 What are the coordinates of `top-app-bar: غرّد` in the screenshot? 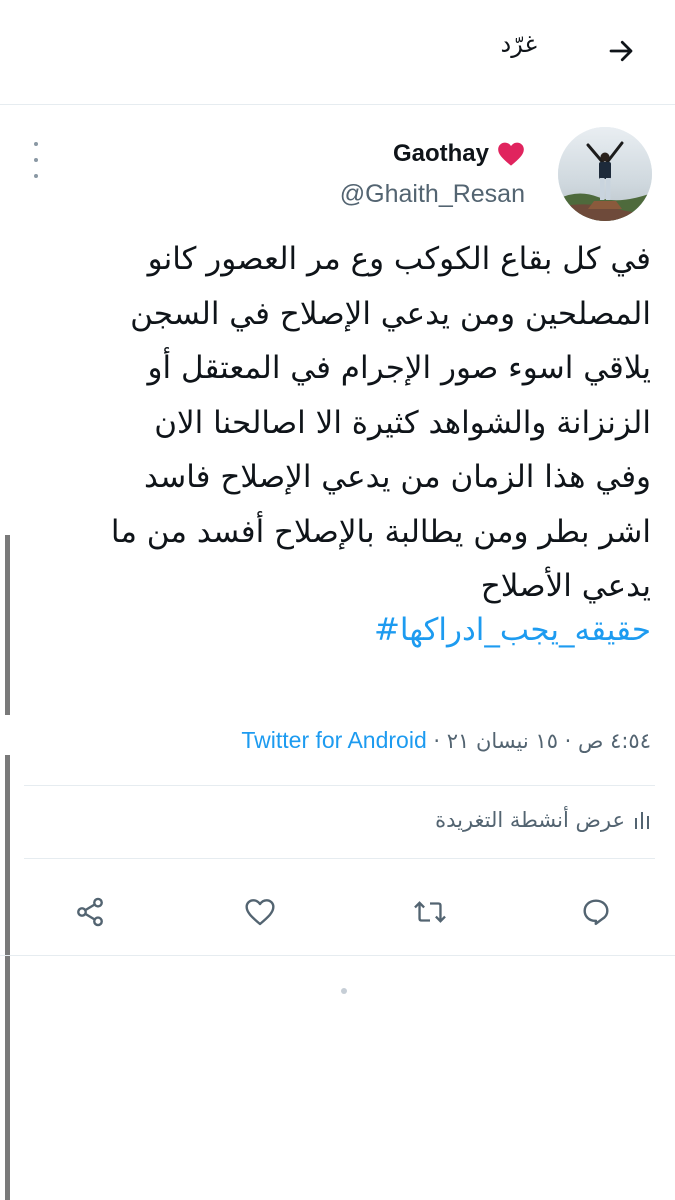 It's located at (337, 52).